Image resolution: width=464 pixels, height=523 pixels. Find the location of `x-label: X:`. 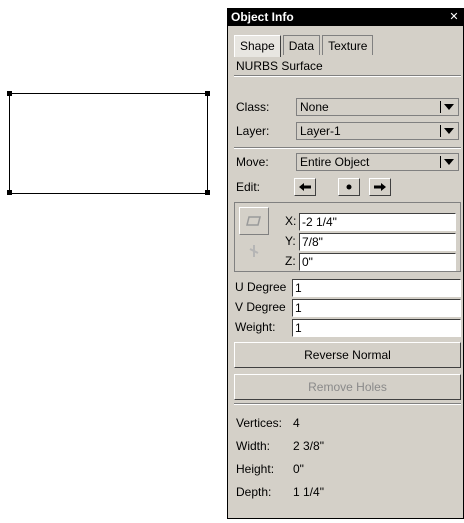

x-label: X: is located at coordinates (291, 221).